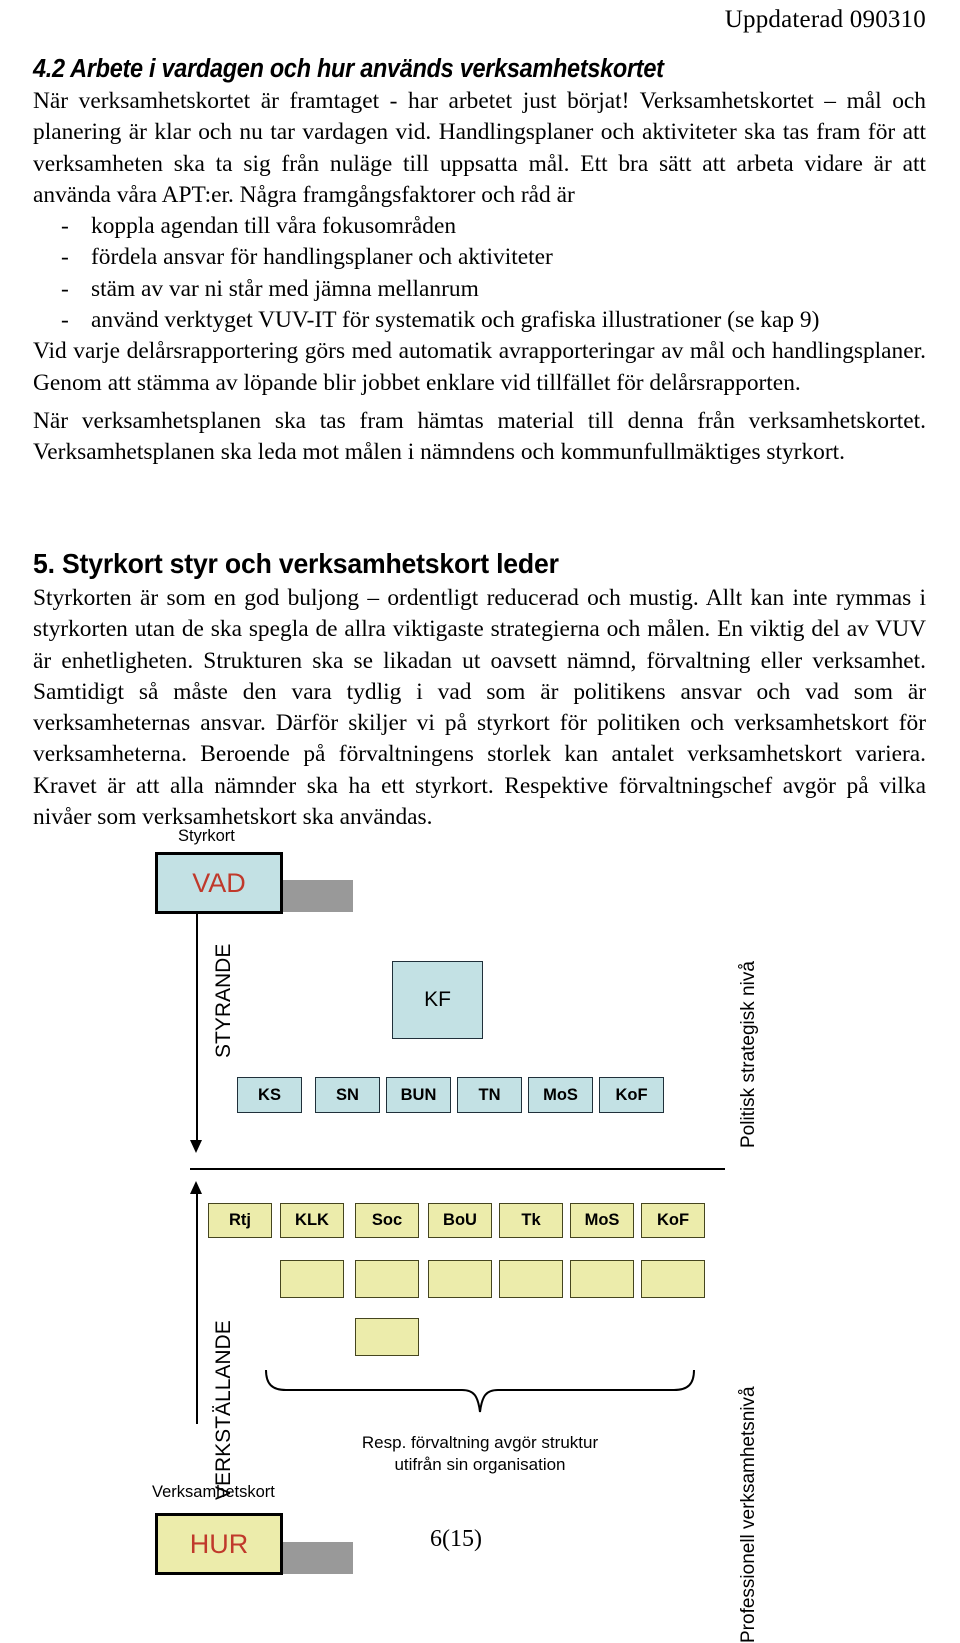 Image resolution: width=960 pixels, height=1643 pixels. I want to click on operational-box-label: Rtj, so click(240, 1220).